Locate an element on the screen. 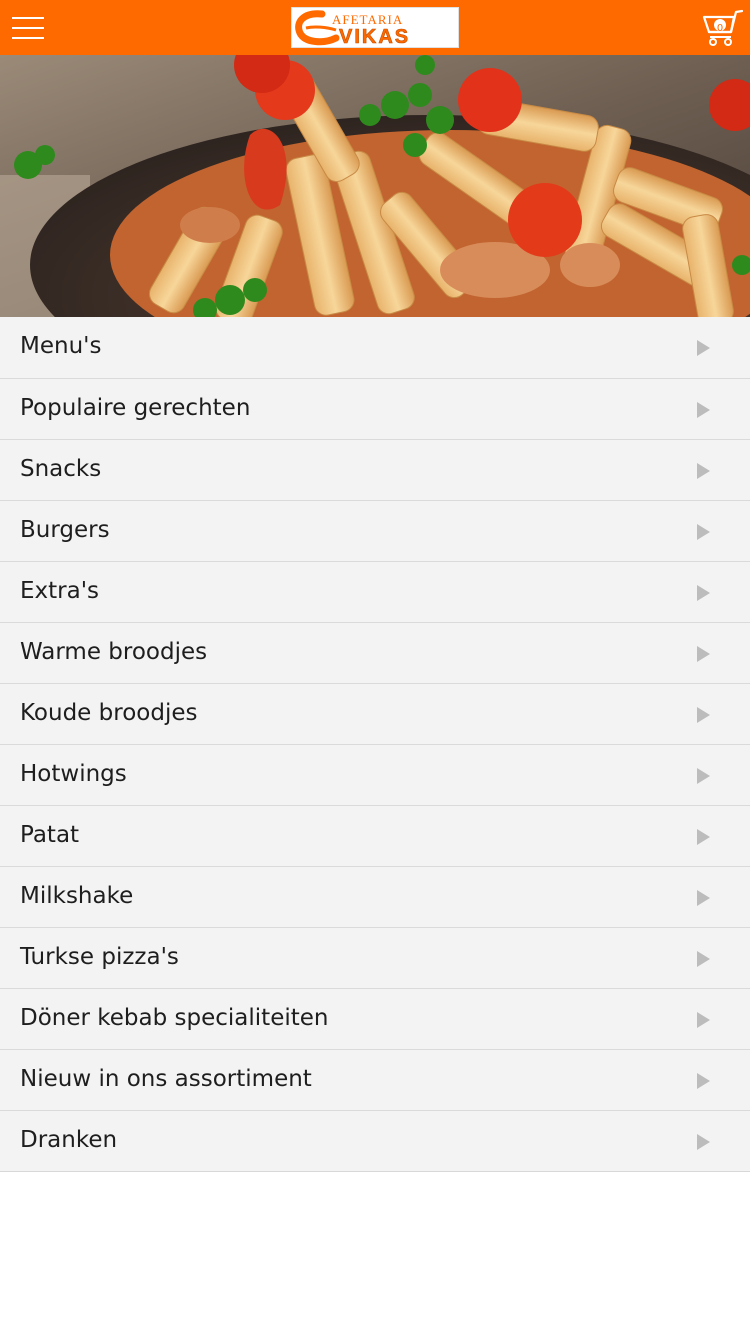 The width and height of the screenshot is (750, 1334). menu-item-label: Döner kebab specialiteiten is located at coordinates (174, 1018).